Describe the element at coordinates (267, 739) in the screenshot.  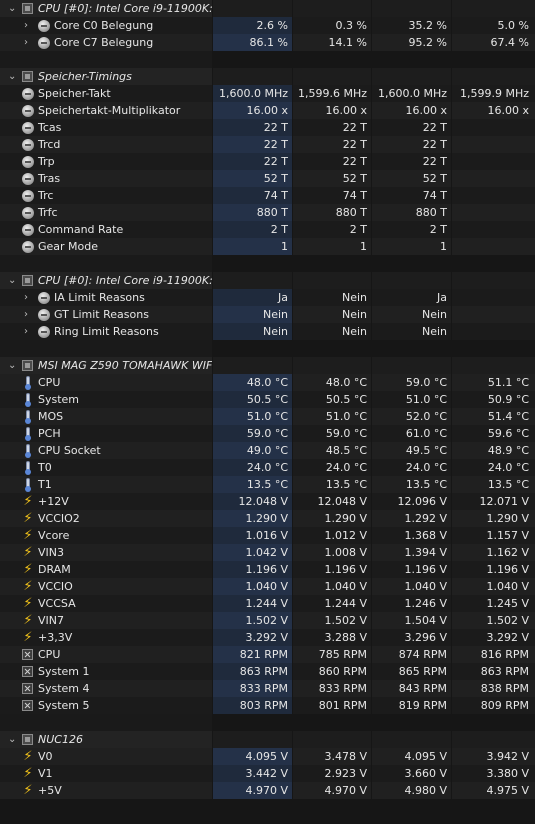
I see `section-header: ⌄ NUC126` at that location.